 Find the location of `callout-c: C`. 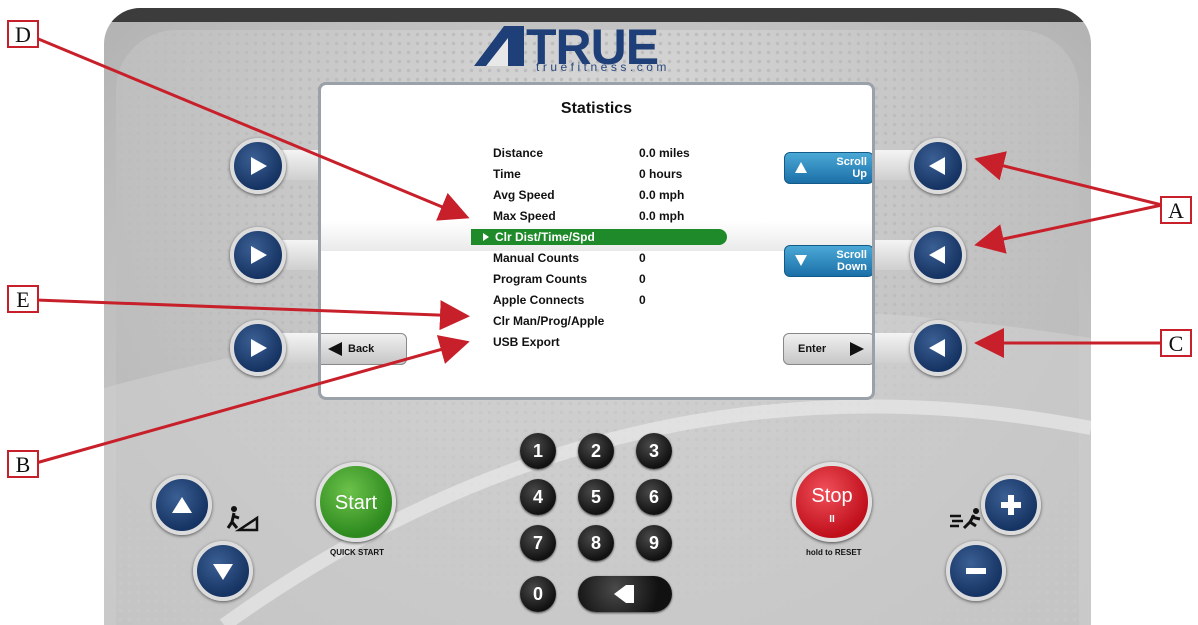

callout-c: C is located at coordinates (1176, 343).